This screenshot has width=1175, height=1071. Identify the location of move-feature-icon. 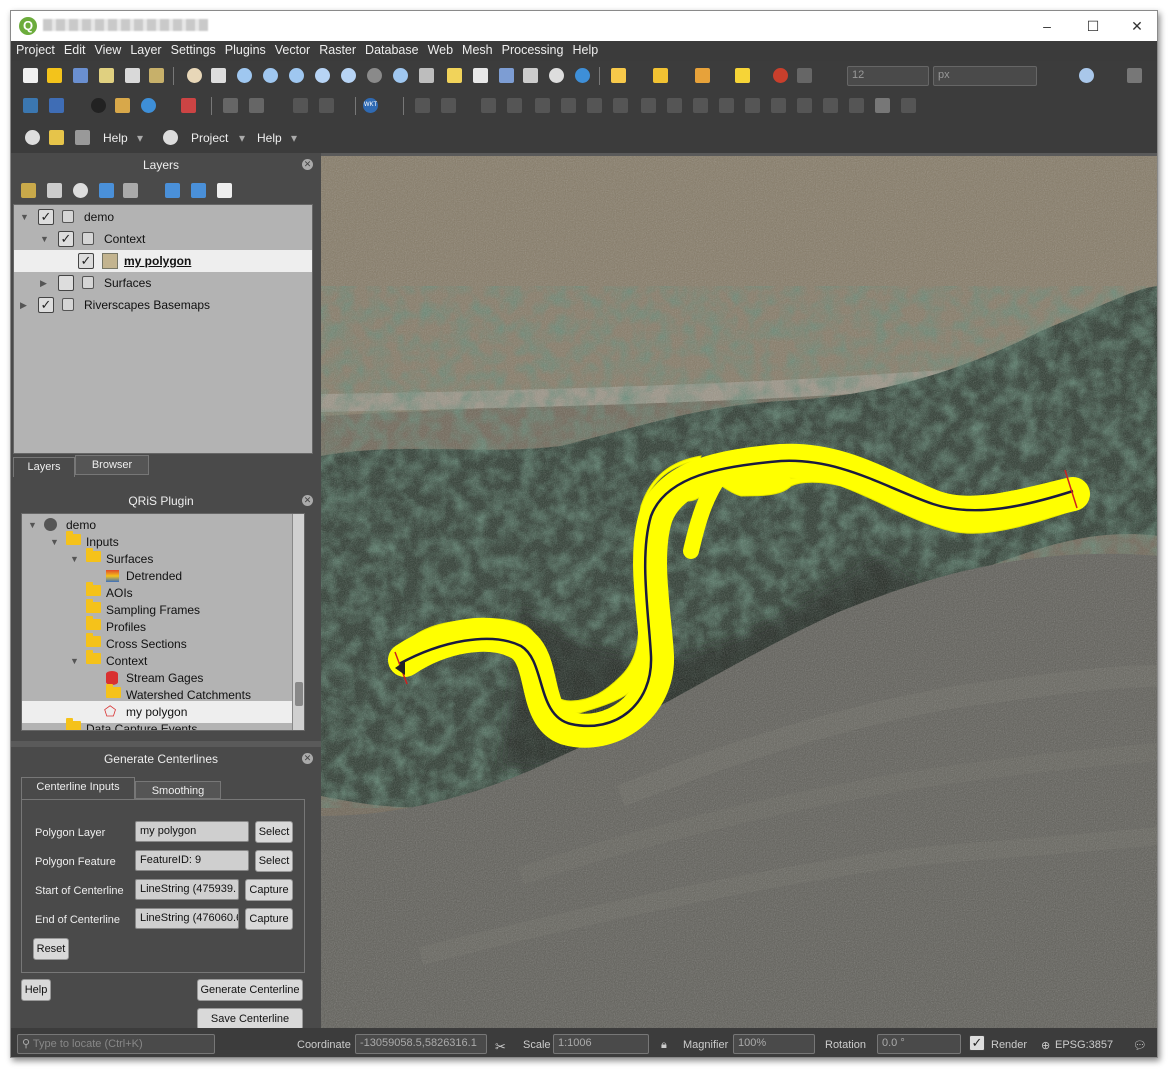
(488, 105).